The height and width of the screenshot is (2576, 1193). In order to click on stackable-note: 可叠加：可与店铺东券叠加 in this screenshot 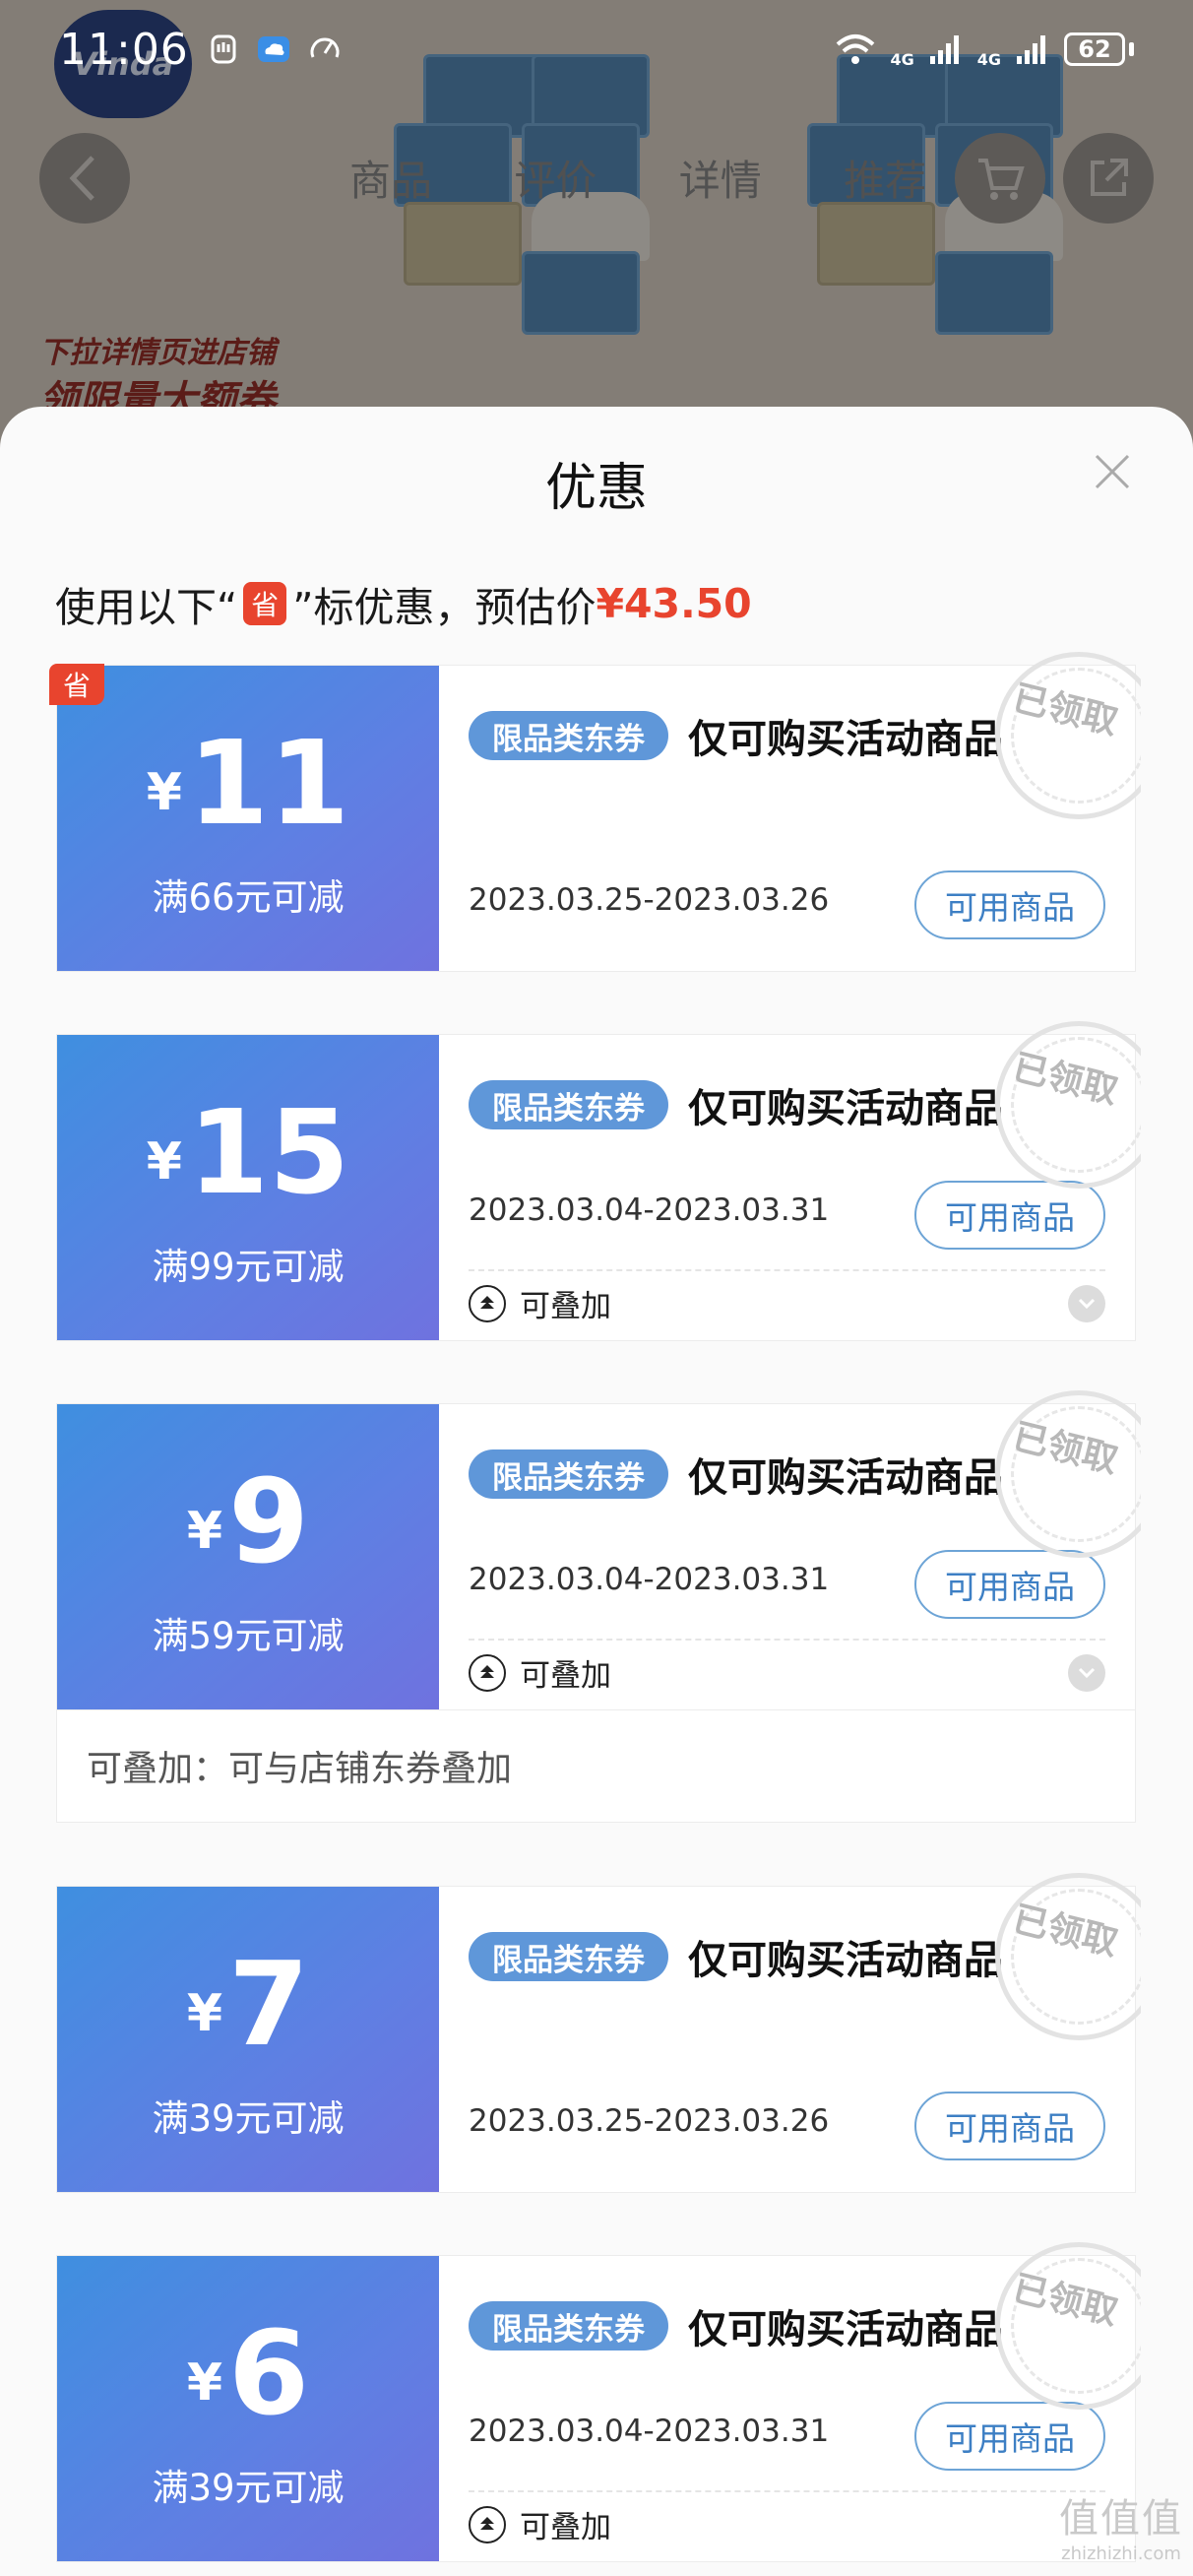, I will do `click(300, 1769)`.